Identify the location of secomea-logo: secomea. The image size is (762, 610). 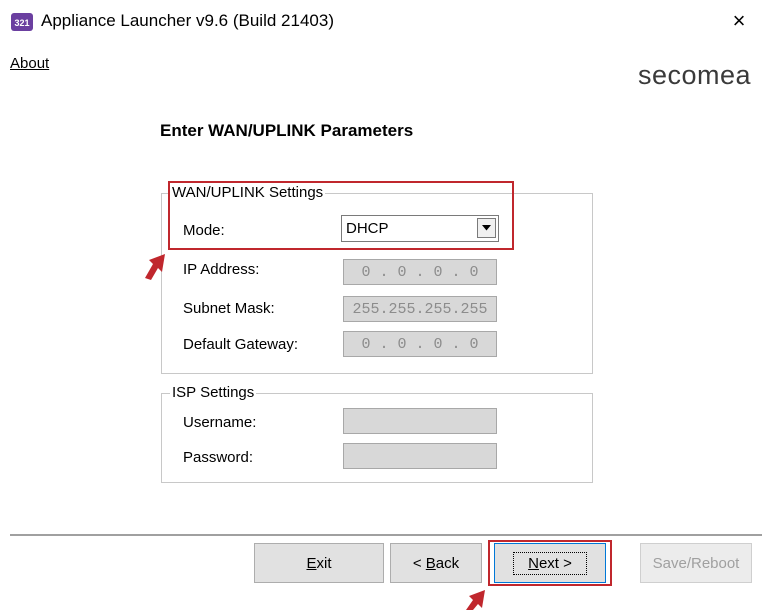
(695, 75).